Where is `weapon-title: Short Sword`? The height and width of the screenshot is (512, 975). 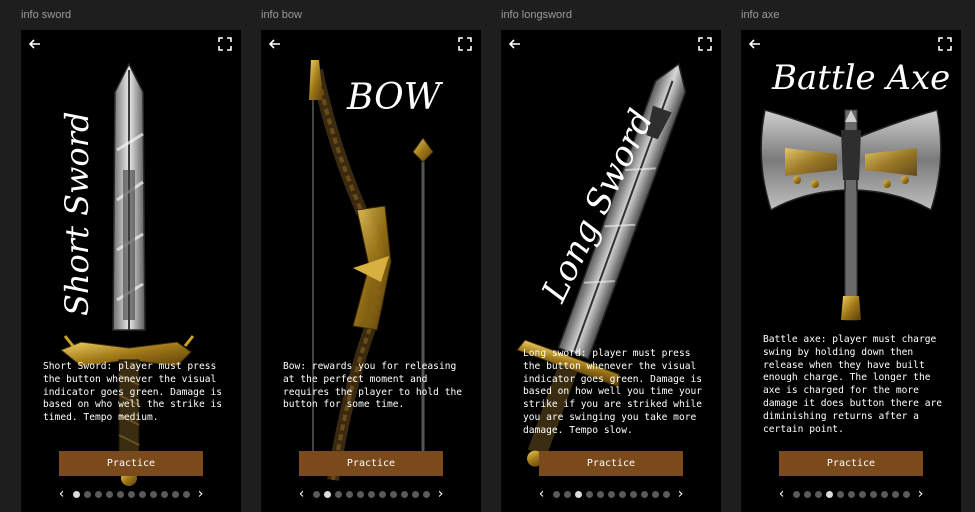
weapon-title: Short Sword is located at coordinates (77, 213).